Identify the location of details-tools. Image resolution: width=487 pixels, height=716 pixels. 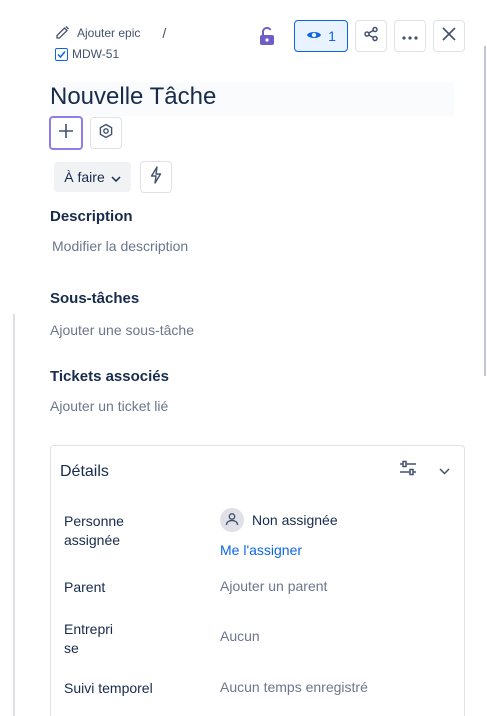
(424, 470).